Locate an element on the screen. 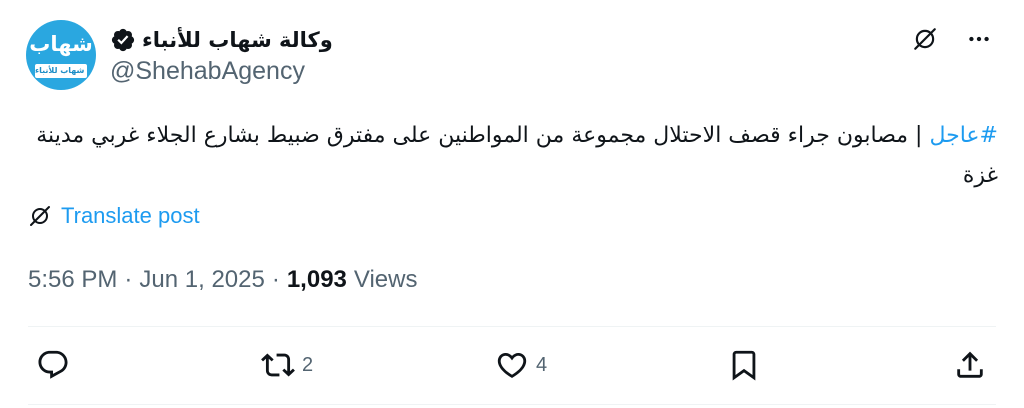  share-button is located at coordinates (973, 365).